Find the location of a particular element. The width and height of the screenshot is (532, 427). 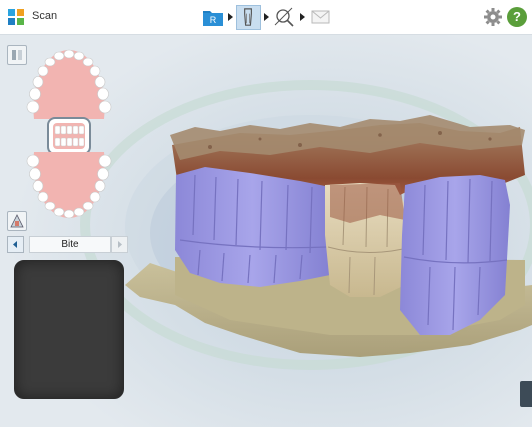

lower-arch is located at coordinates (69, 185).